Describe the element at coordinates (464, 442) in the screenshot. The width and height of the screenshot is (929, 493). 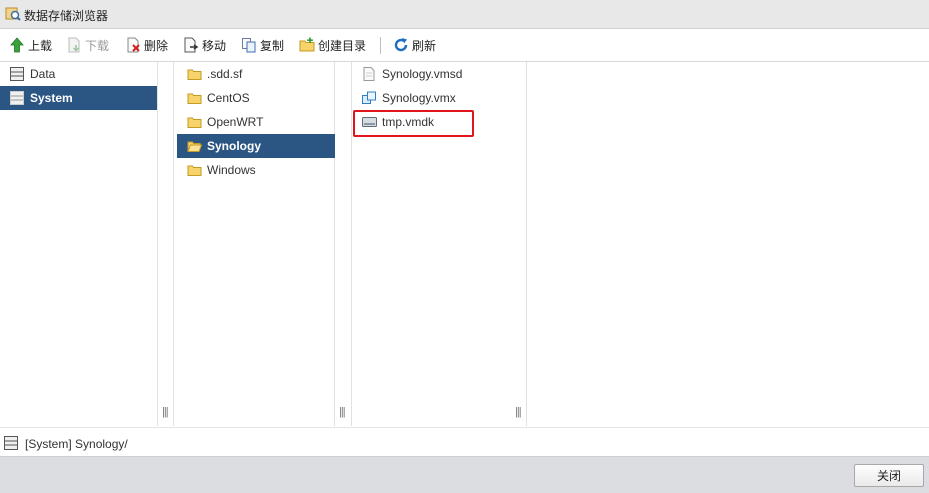
I see `path-bar: [System] Synology/` at that location.